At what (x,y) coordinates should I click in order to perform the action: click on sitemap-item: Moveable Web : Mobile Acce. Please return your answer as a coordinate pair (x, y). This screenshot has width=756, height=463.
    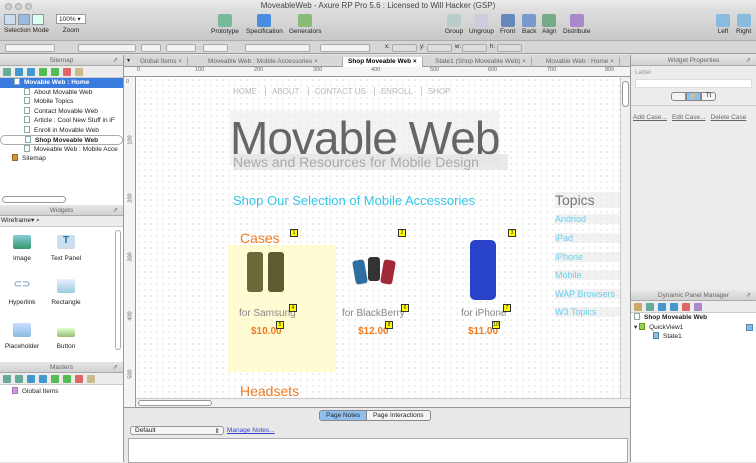
    Looking at the image, I should click on (61, 149).